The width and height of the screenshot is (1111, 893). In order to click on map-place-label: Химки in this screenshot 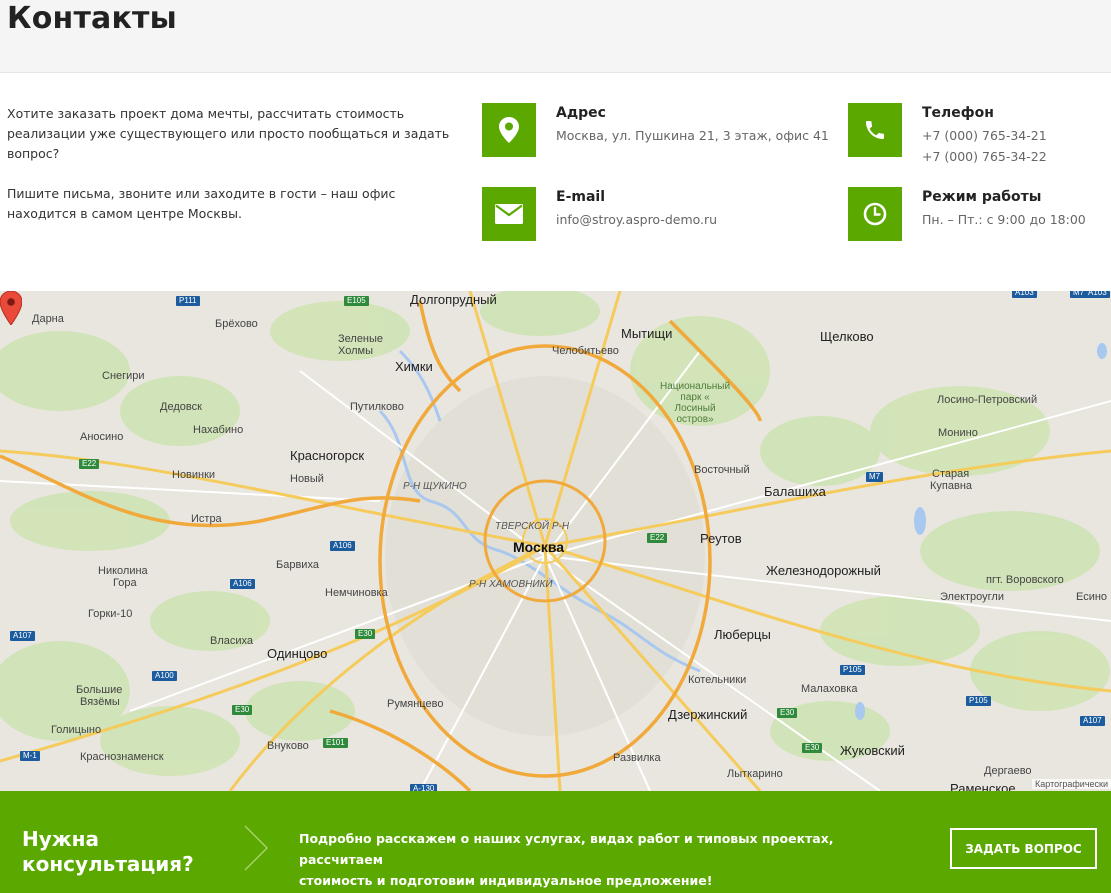, I will do `click(414, 366)`.